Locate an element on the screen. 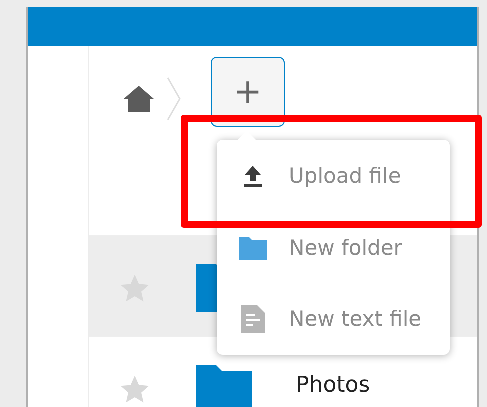 Image resolution: width=487 pixels, height=407 pixels. breadcrumb-separator-icon is located at coordinates (174, 99).